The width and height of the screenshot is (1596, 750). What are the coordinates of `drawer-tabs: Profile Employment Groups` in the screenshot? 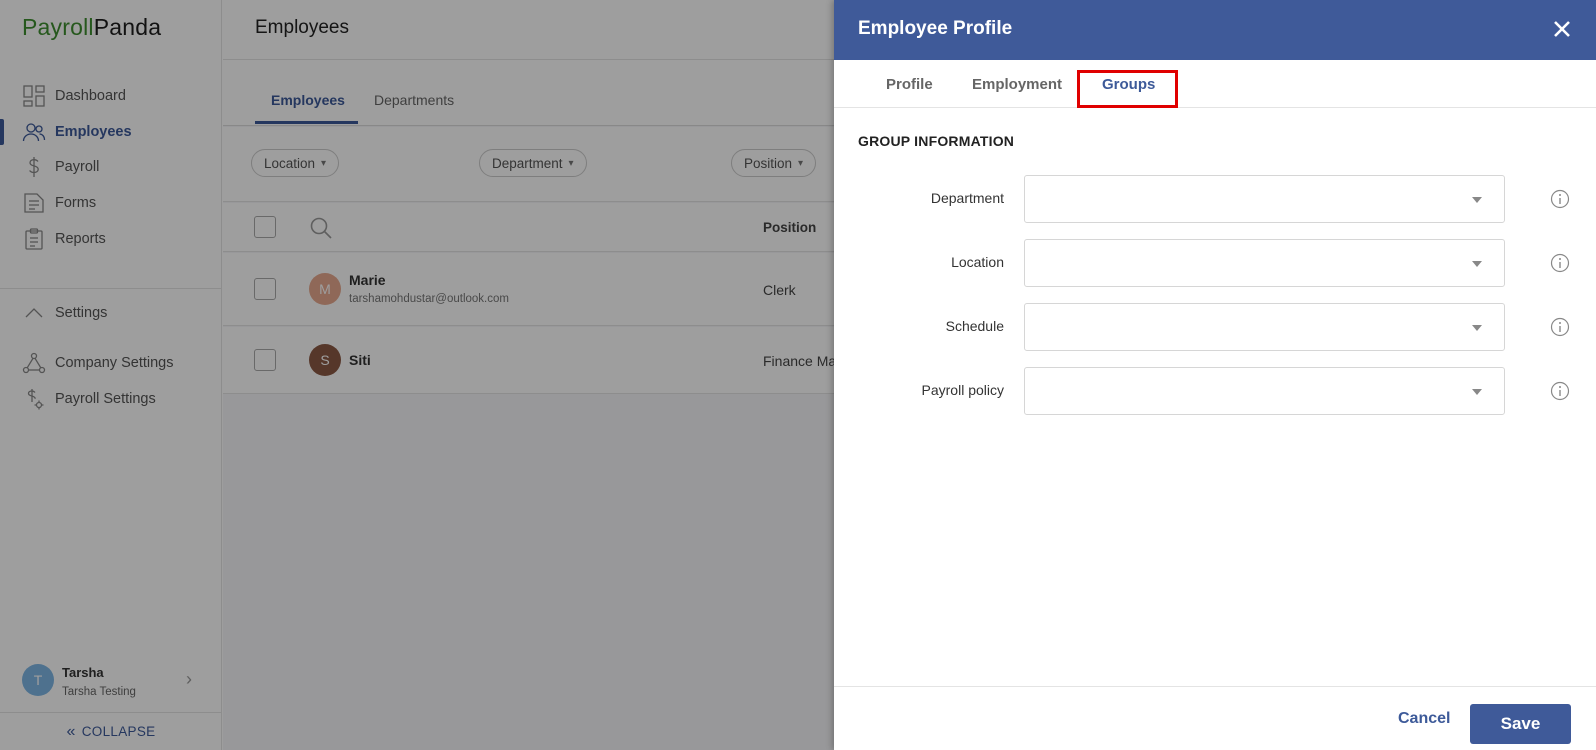 It's located at (1215, 84).